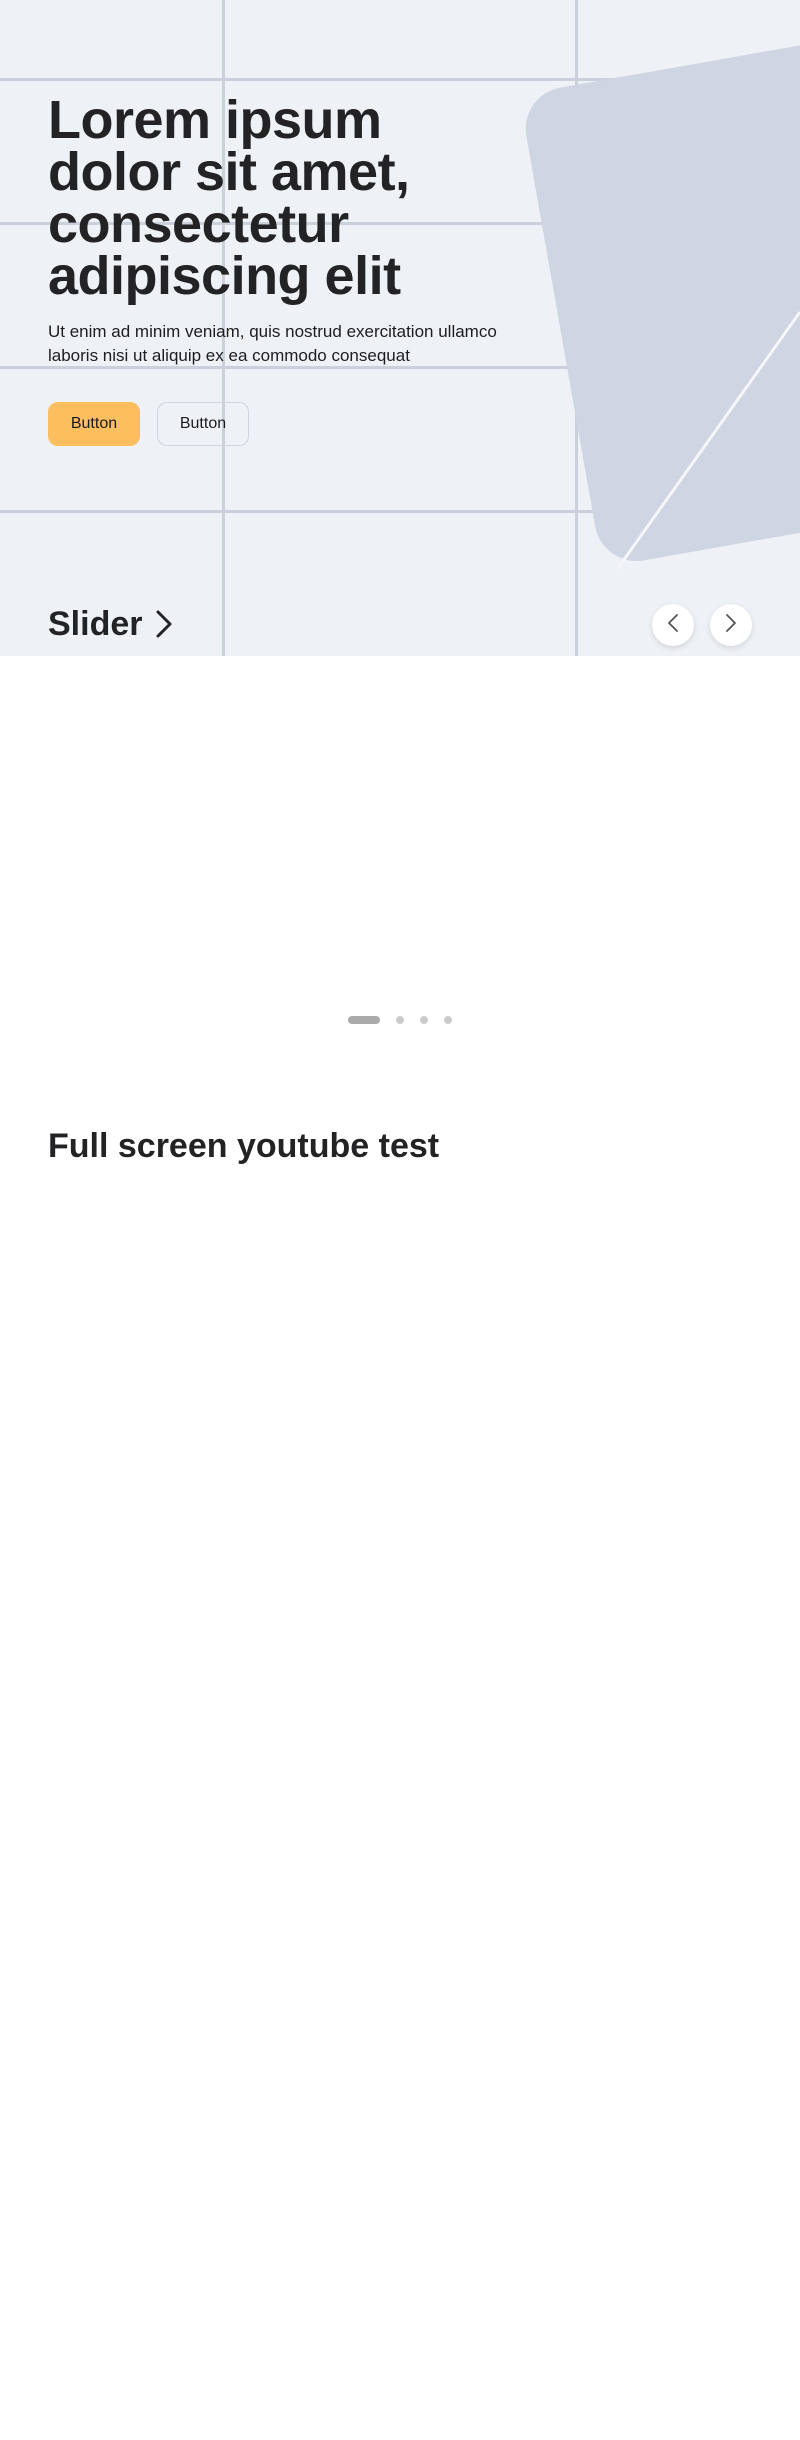 Image resolution: width=800 pixels, height=2440 pixels. Describe the element at coordinates (364, 1020) in the screenshot. I see `slider-dot-active` at that location.